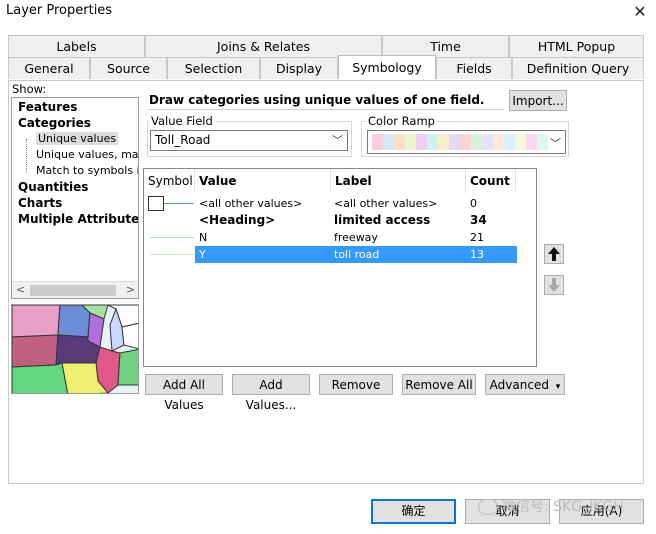 This screenshot has width=656, height=534. I want to click on table-row-selected: Y toll road 13, so click(340, 254).